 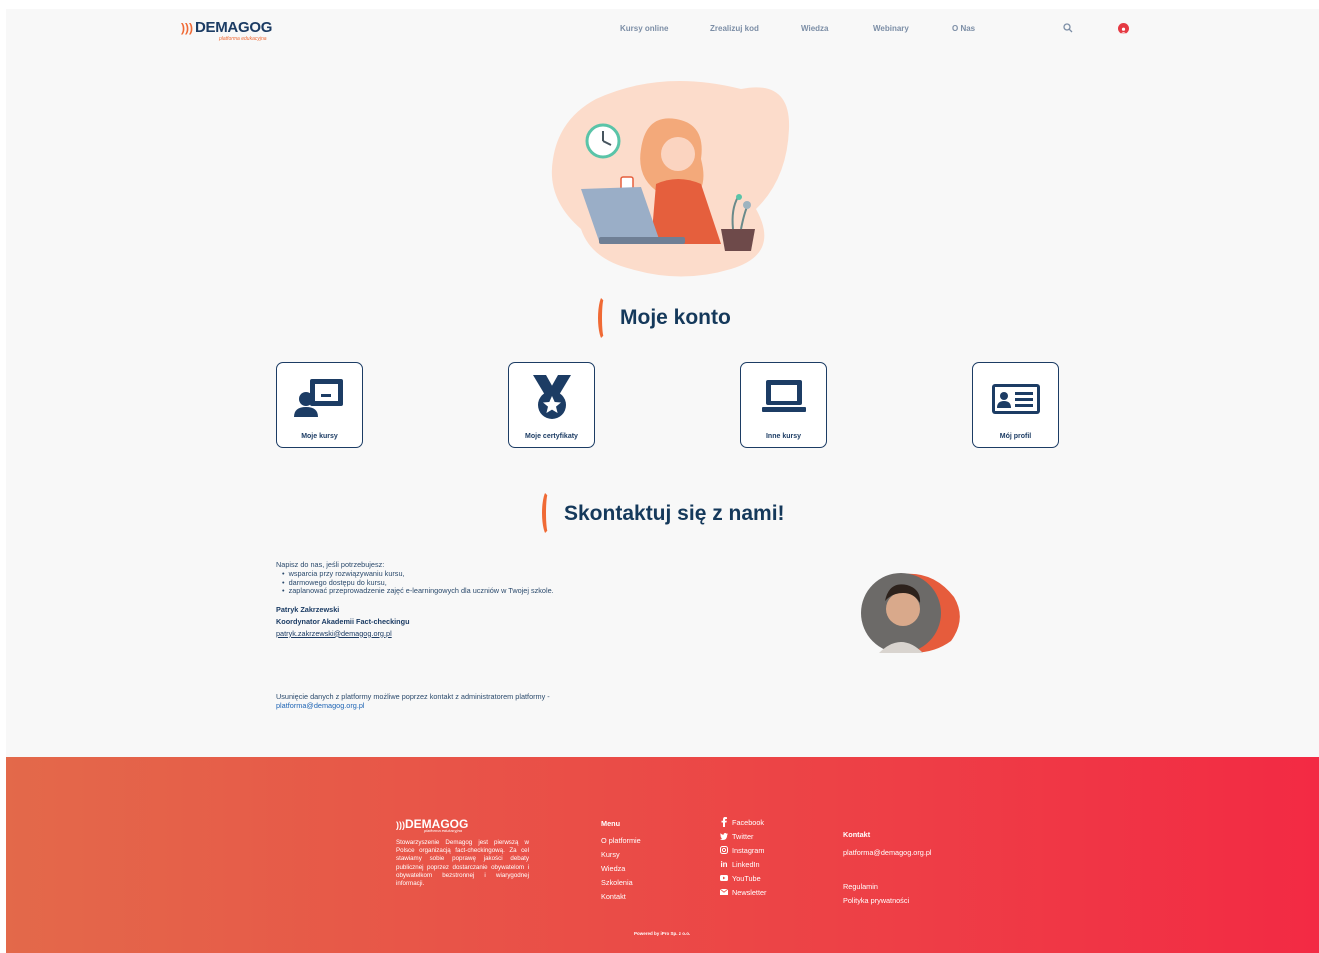 I want to click on social-label: Instagram, so click(x=748, y=850).